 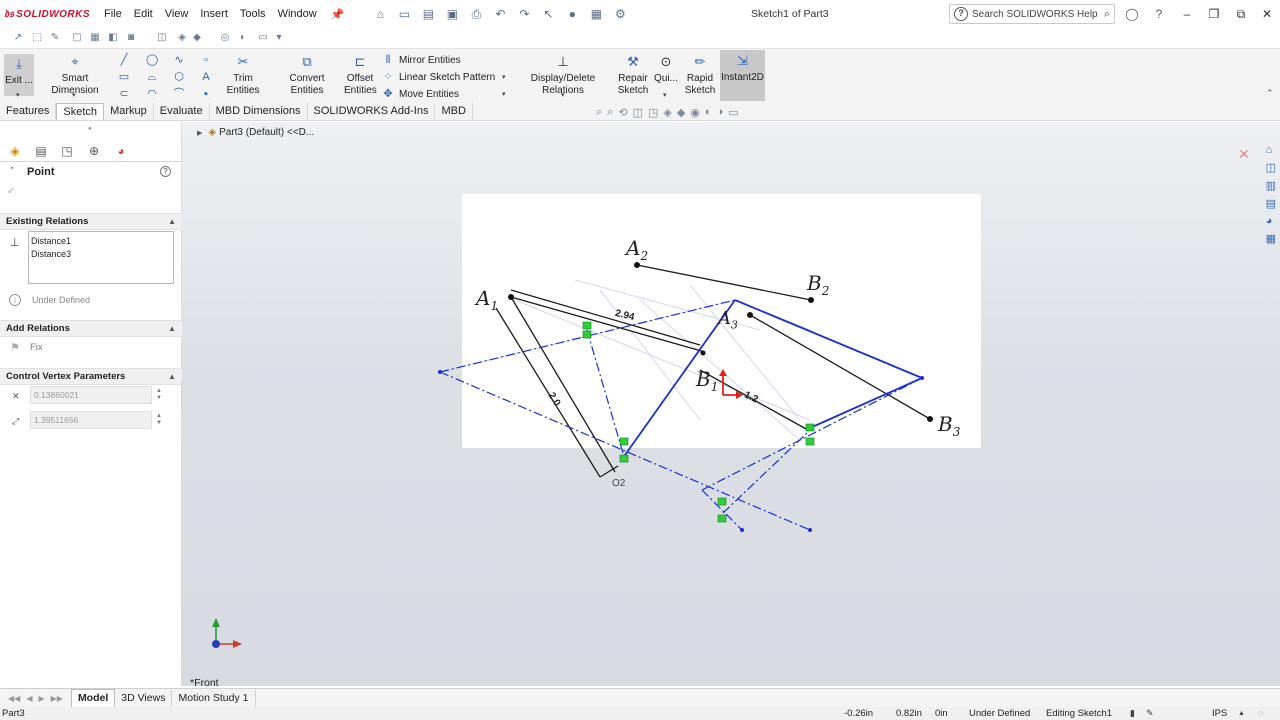 I want to click on apply-scene-icon: ◑, so click(x=720, y=112).